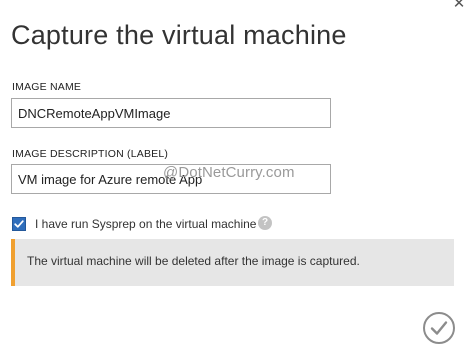 The image size is (470, 350). I want to click on checkmark-icon, so click(439, 328).